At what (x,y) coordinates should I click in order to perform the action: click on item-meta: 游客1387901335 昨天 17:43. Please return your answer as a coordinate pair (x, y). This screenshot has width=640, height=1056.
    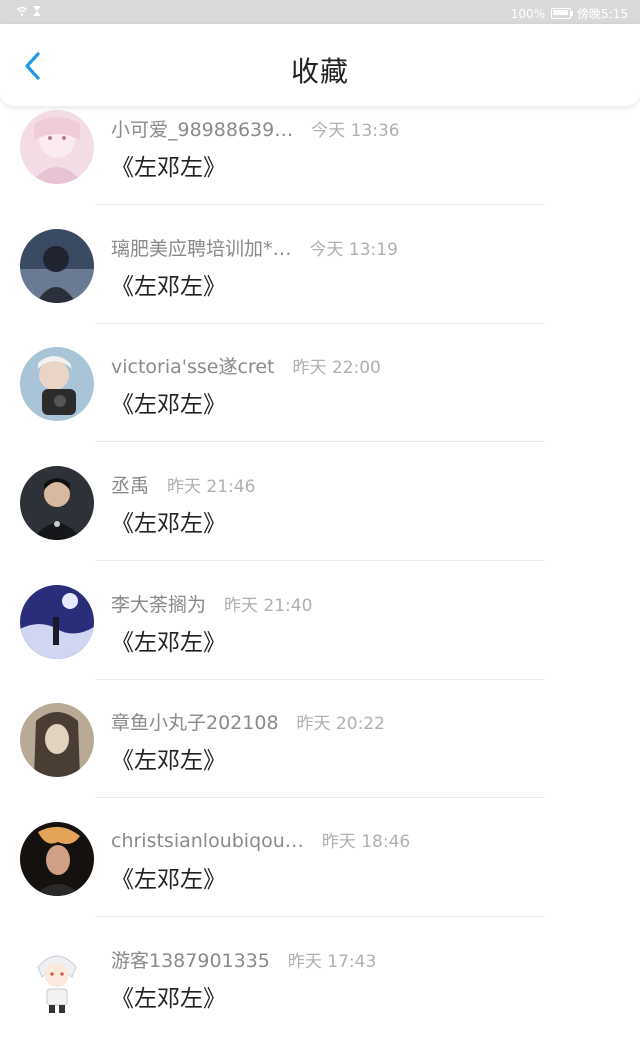
    Looking at the image, I should click on (243, 959).